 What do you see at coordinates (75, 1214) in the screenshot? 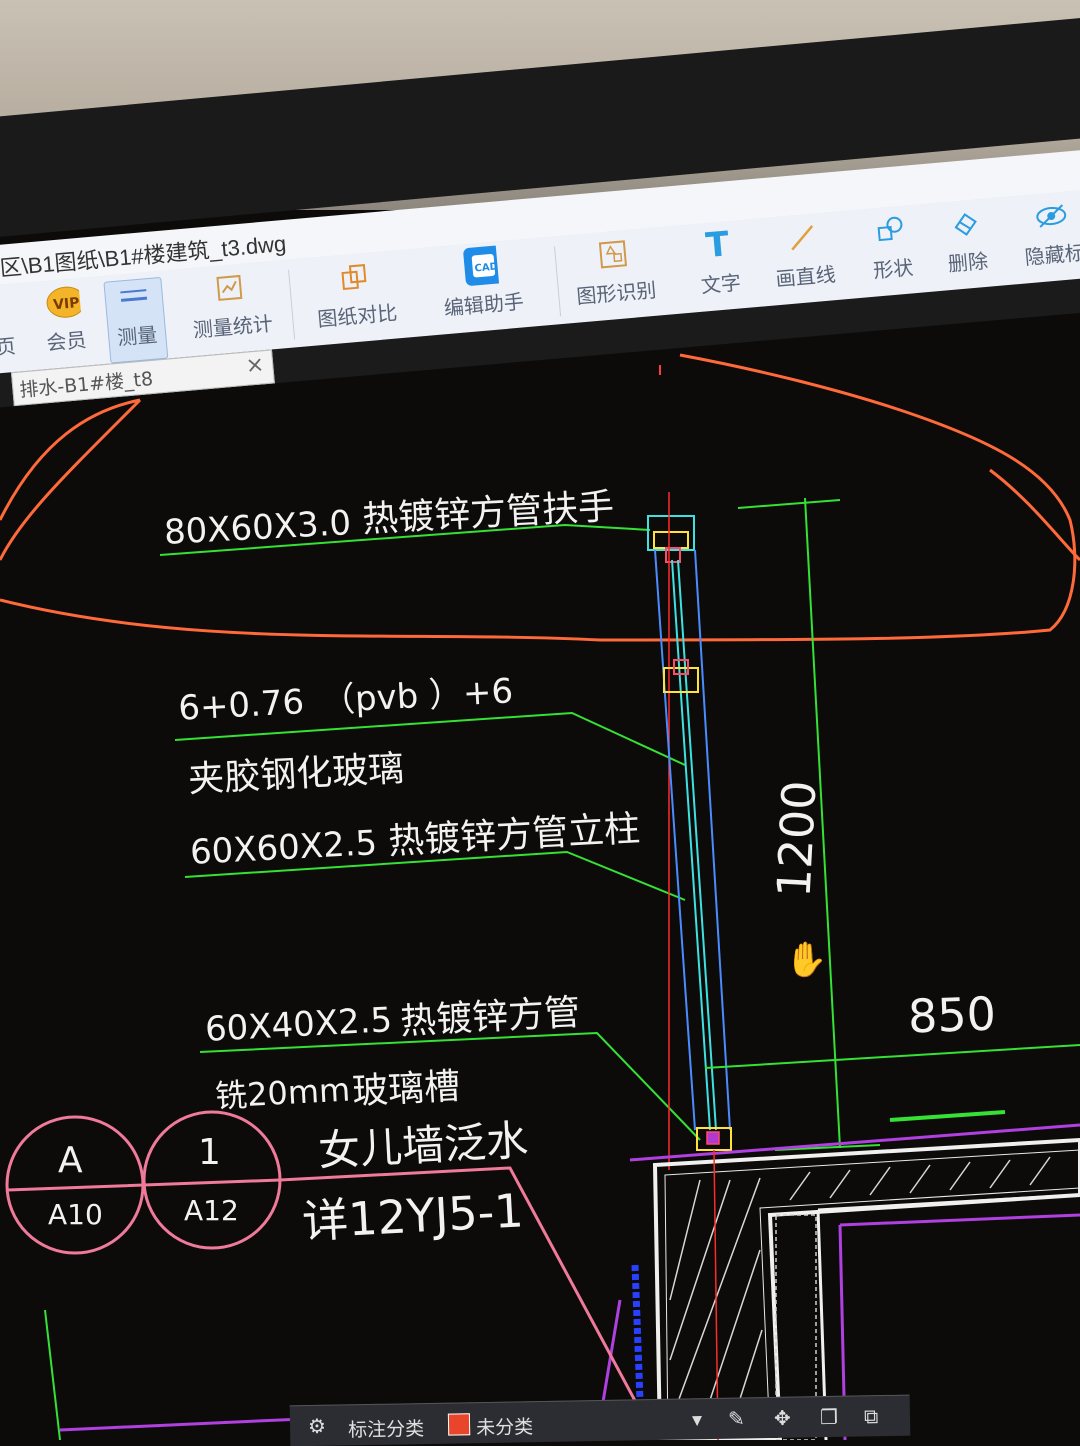
I see `callout-a-bottom: A10` at bounding box center [75, 1214].